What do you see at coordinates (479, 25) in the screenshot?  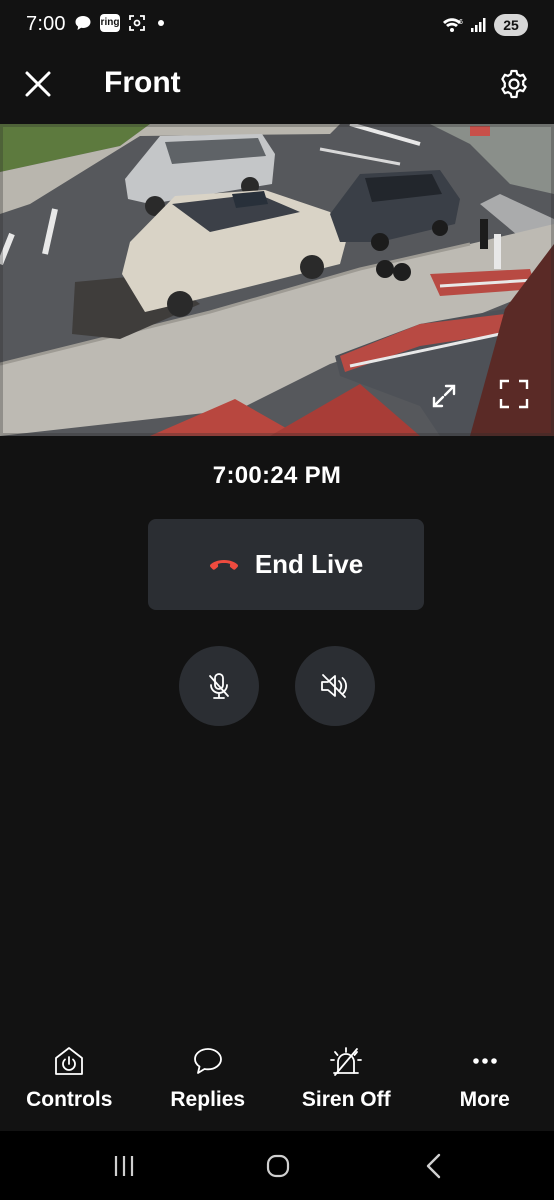 I see `signal-icon` at bounding box center [479, 25].